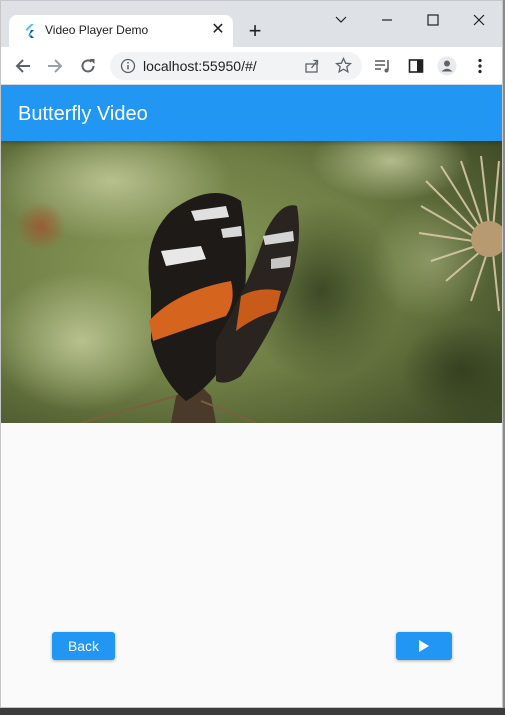  I want to click on chevron-down-icon, so click(341, 20).